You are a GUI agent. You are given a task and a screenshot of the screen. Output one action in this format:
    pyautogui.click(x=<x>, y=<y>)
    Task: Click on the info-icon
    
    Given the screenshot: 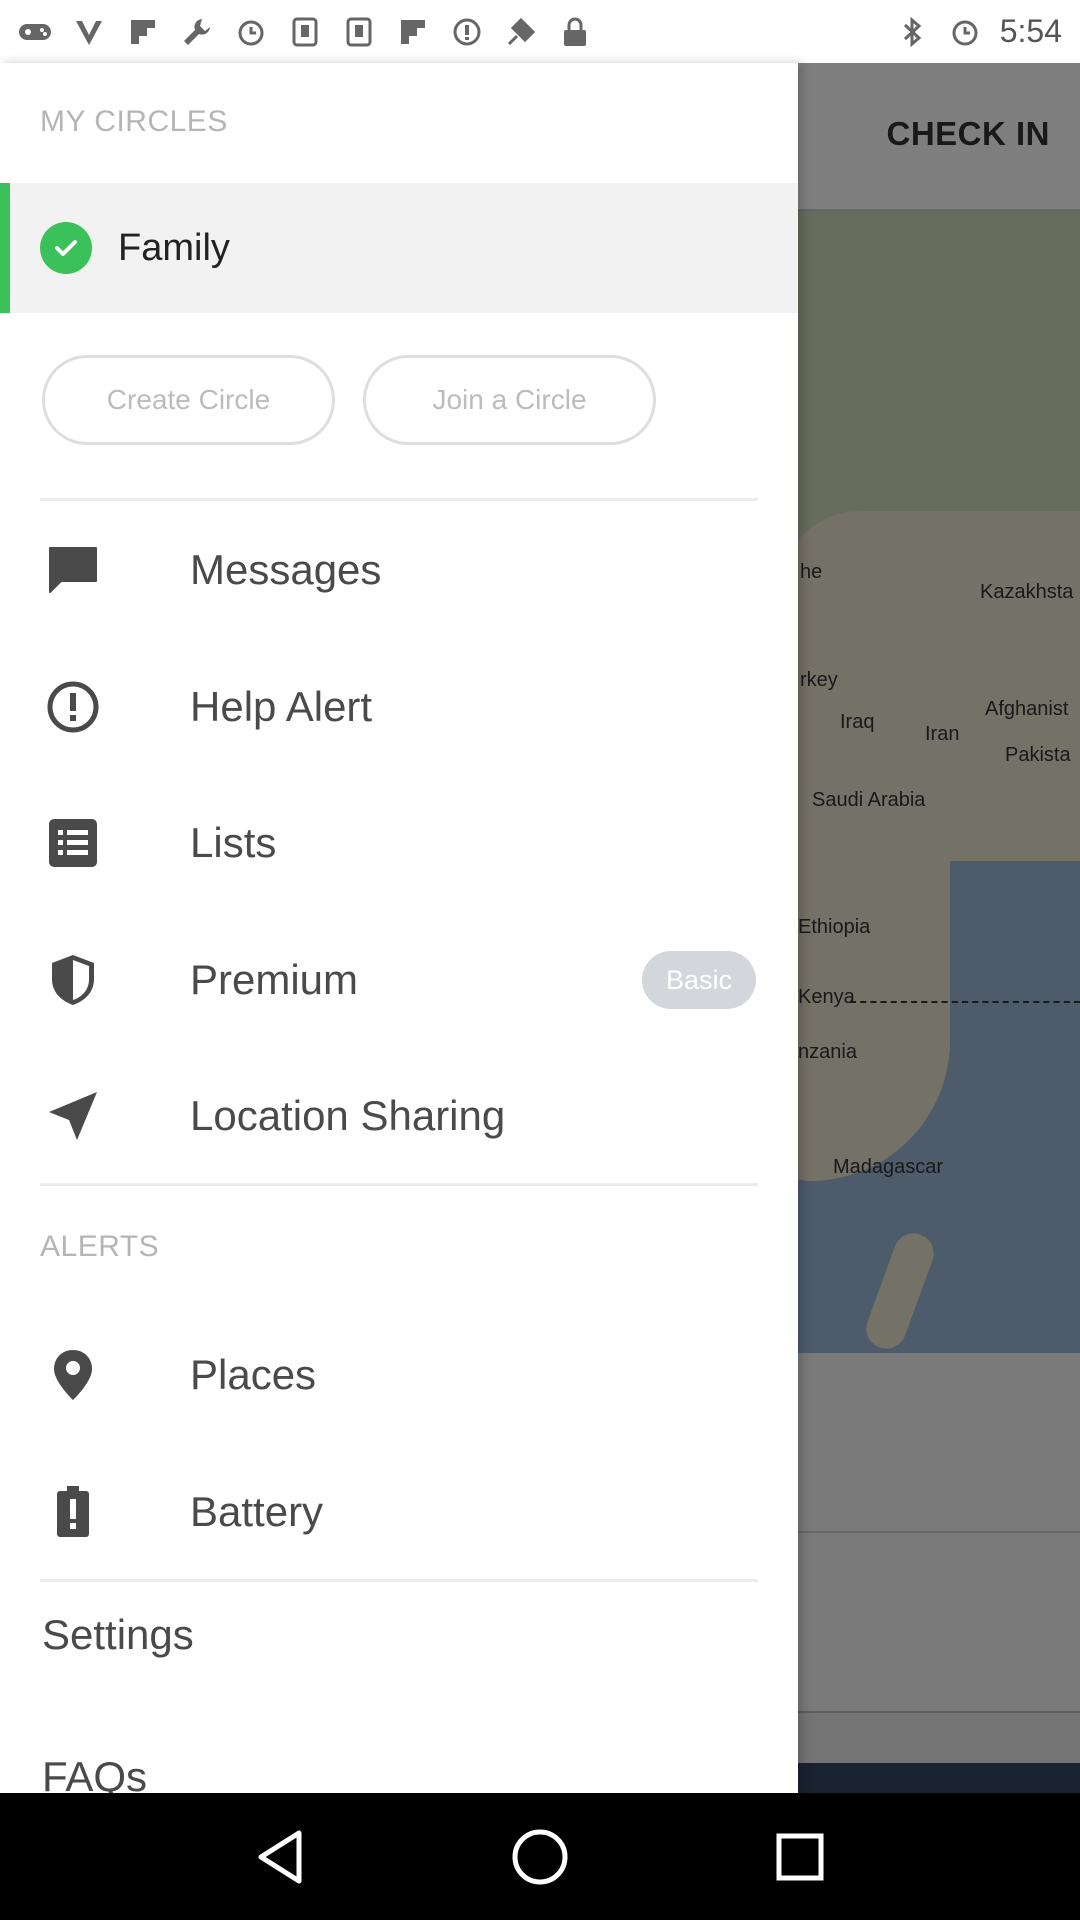 What is the action you would take?
    pyautogui.click(x=467, y=32)
    